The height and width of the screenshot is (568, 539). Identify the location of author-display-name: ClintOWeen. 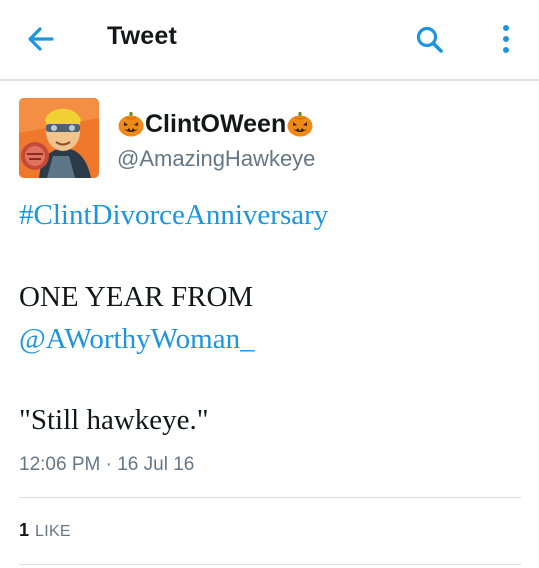
(215, 124).